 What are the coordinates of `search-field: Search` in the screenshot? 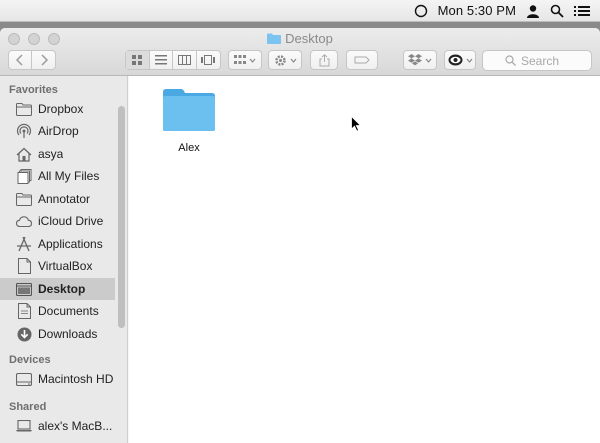 It's located at (537, 60).